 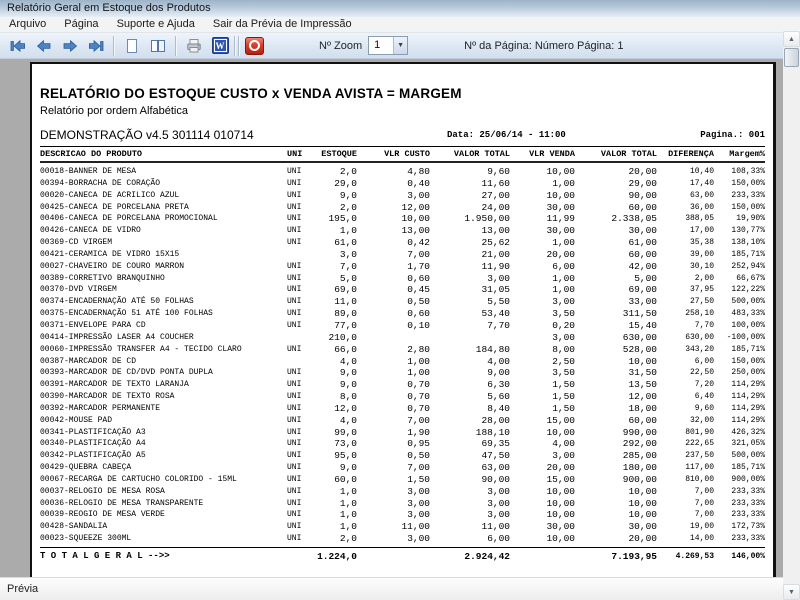 What do you see at coordinates (345, 349) in the screenshot?
I see `cell: 66,0` at bounding box center [345, 349].